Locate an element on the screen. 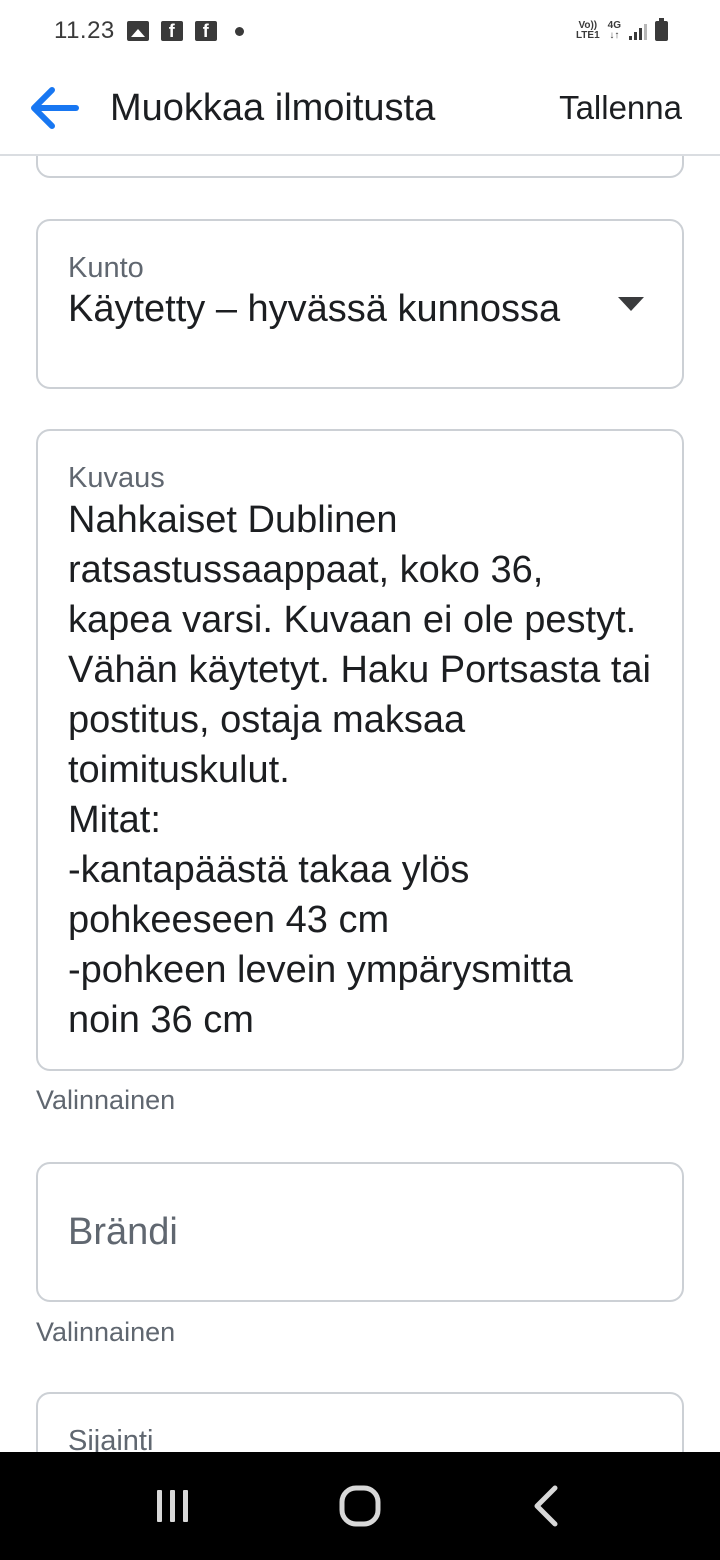  volte-line-2: LTE1 is located at coordinates (587, 35).